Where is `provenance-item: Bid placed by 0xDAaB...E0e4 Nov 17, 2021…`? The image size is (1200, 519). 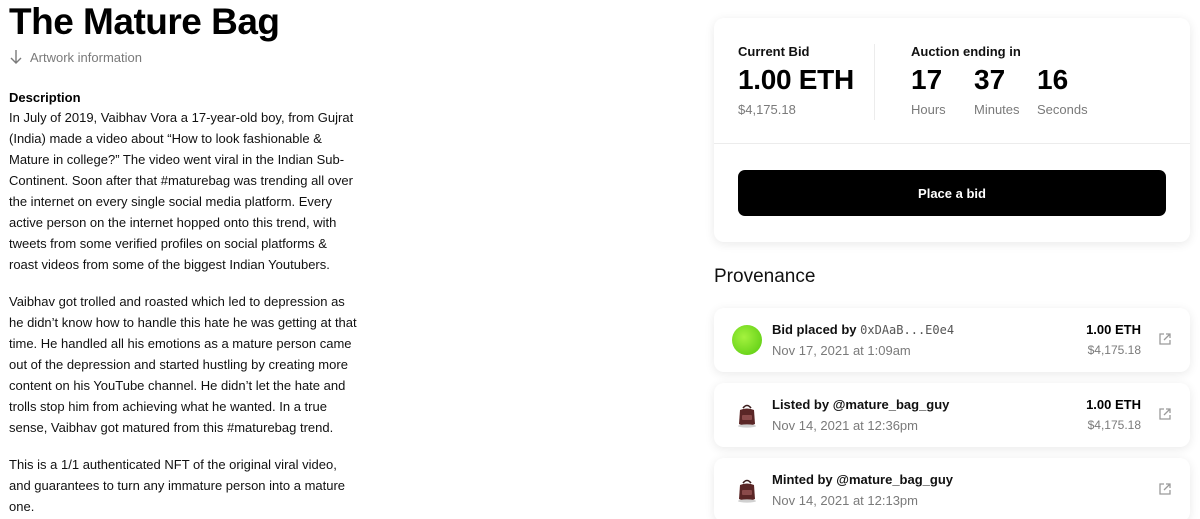 provenance-item: Bid placed by 0xDAaB...E0e4 Nov 17, 2021… is located at coordinates (952, 340).